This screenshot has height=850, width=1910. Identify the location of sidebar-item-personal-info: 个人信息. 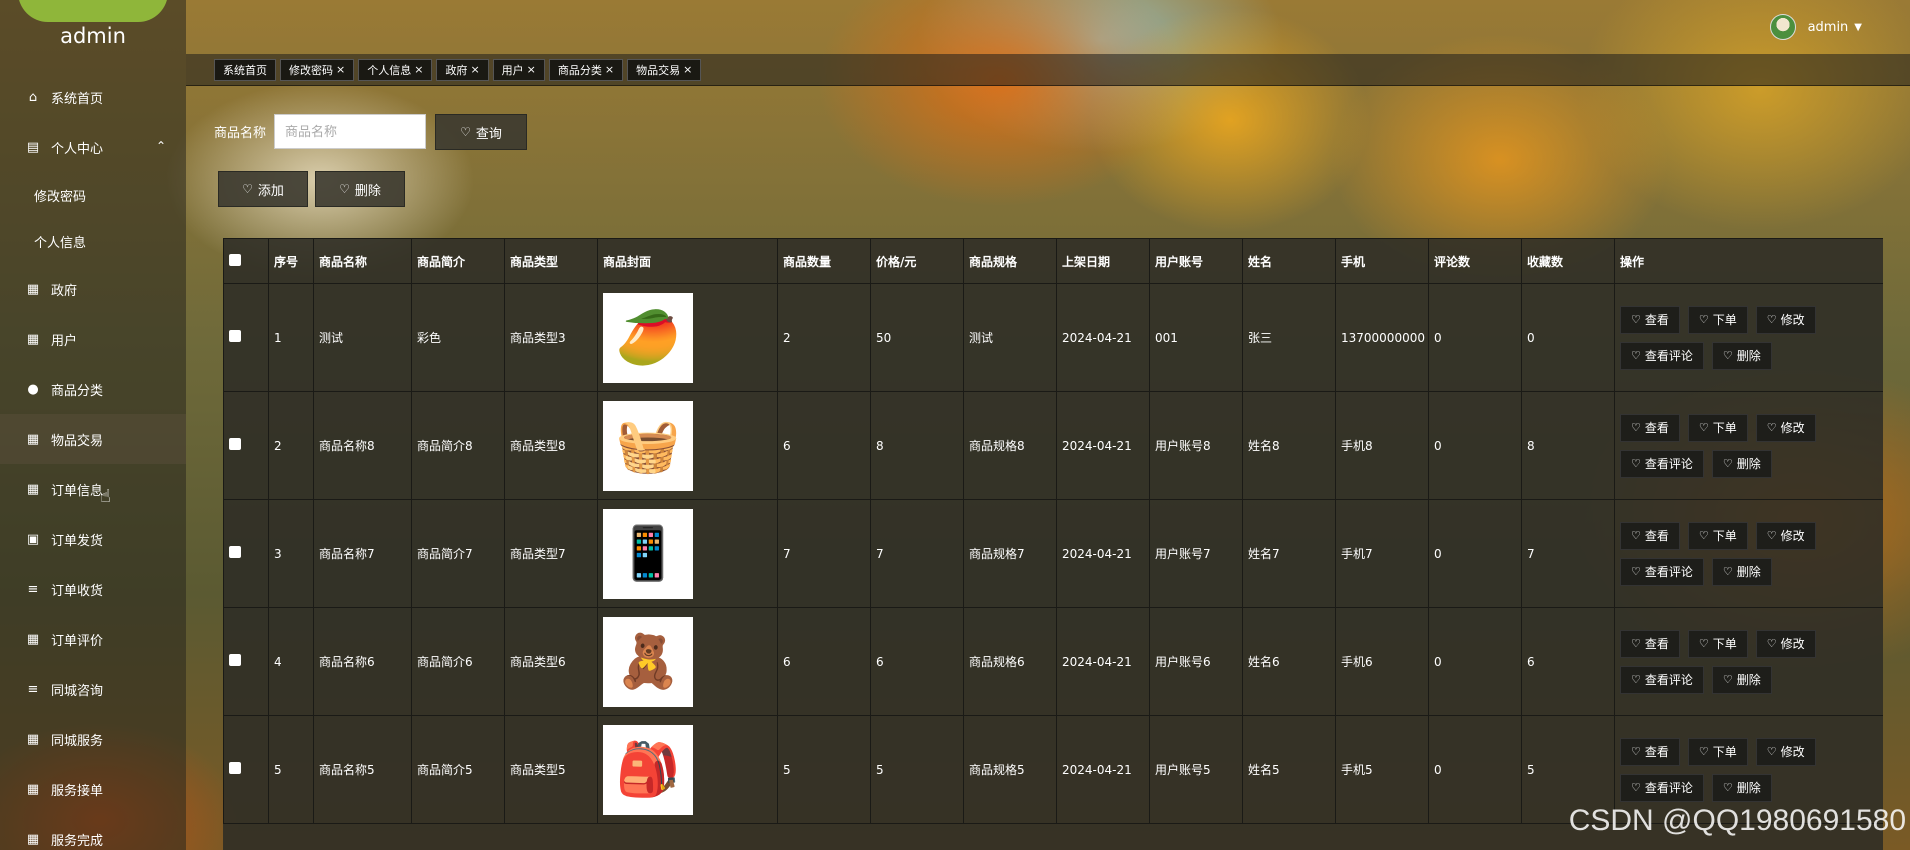
(93, 241).